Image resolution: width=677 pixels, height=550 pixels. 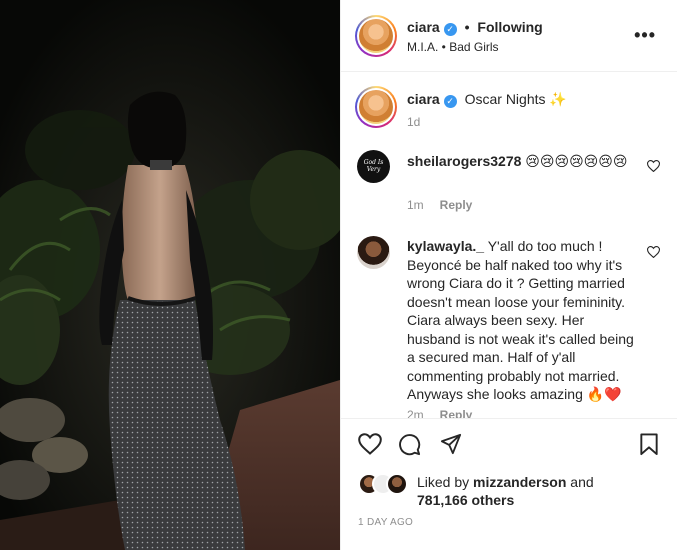 I want to click on commenter-avatar, so click(x=373, y=252).